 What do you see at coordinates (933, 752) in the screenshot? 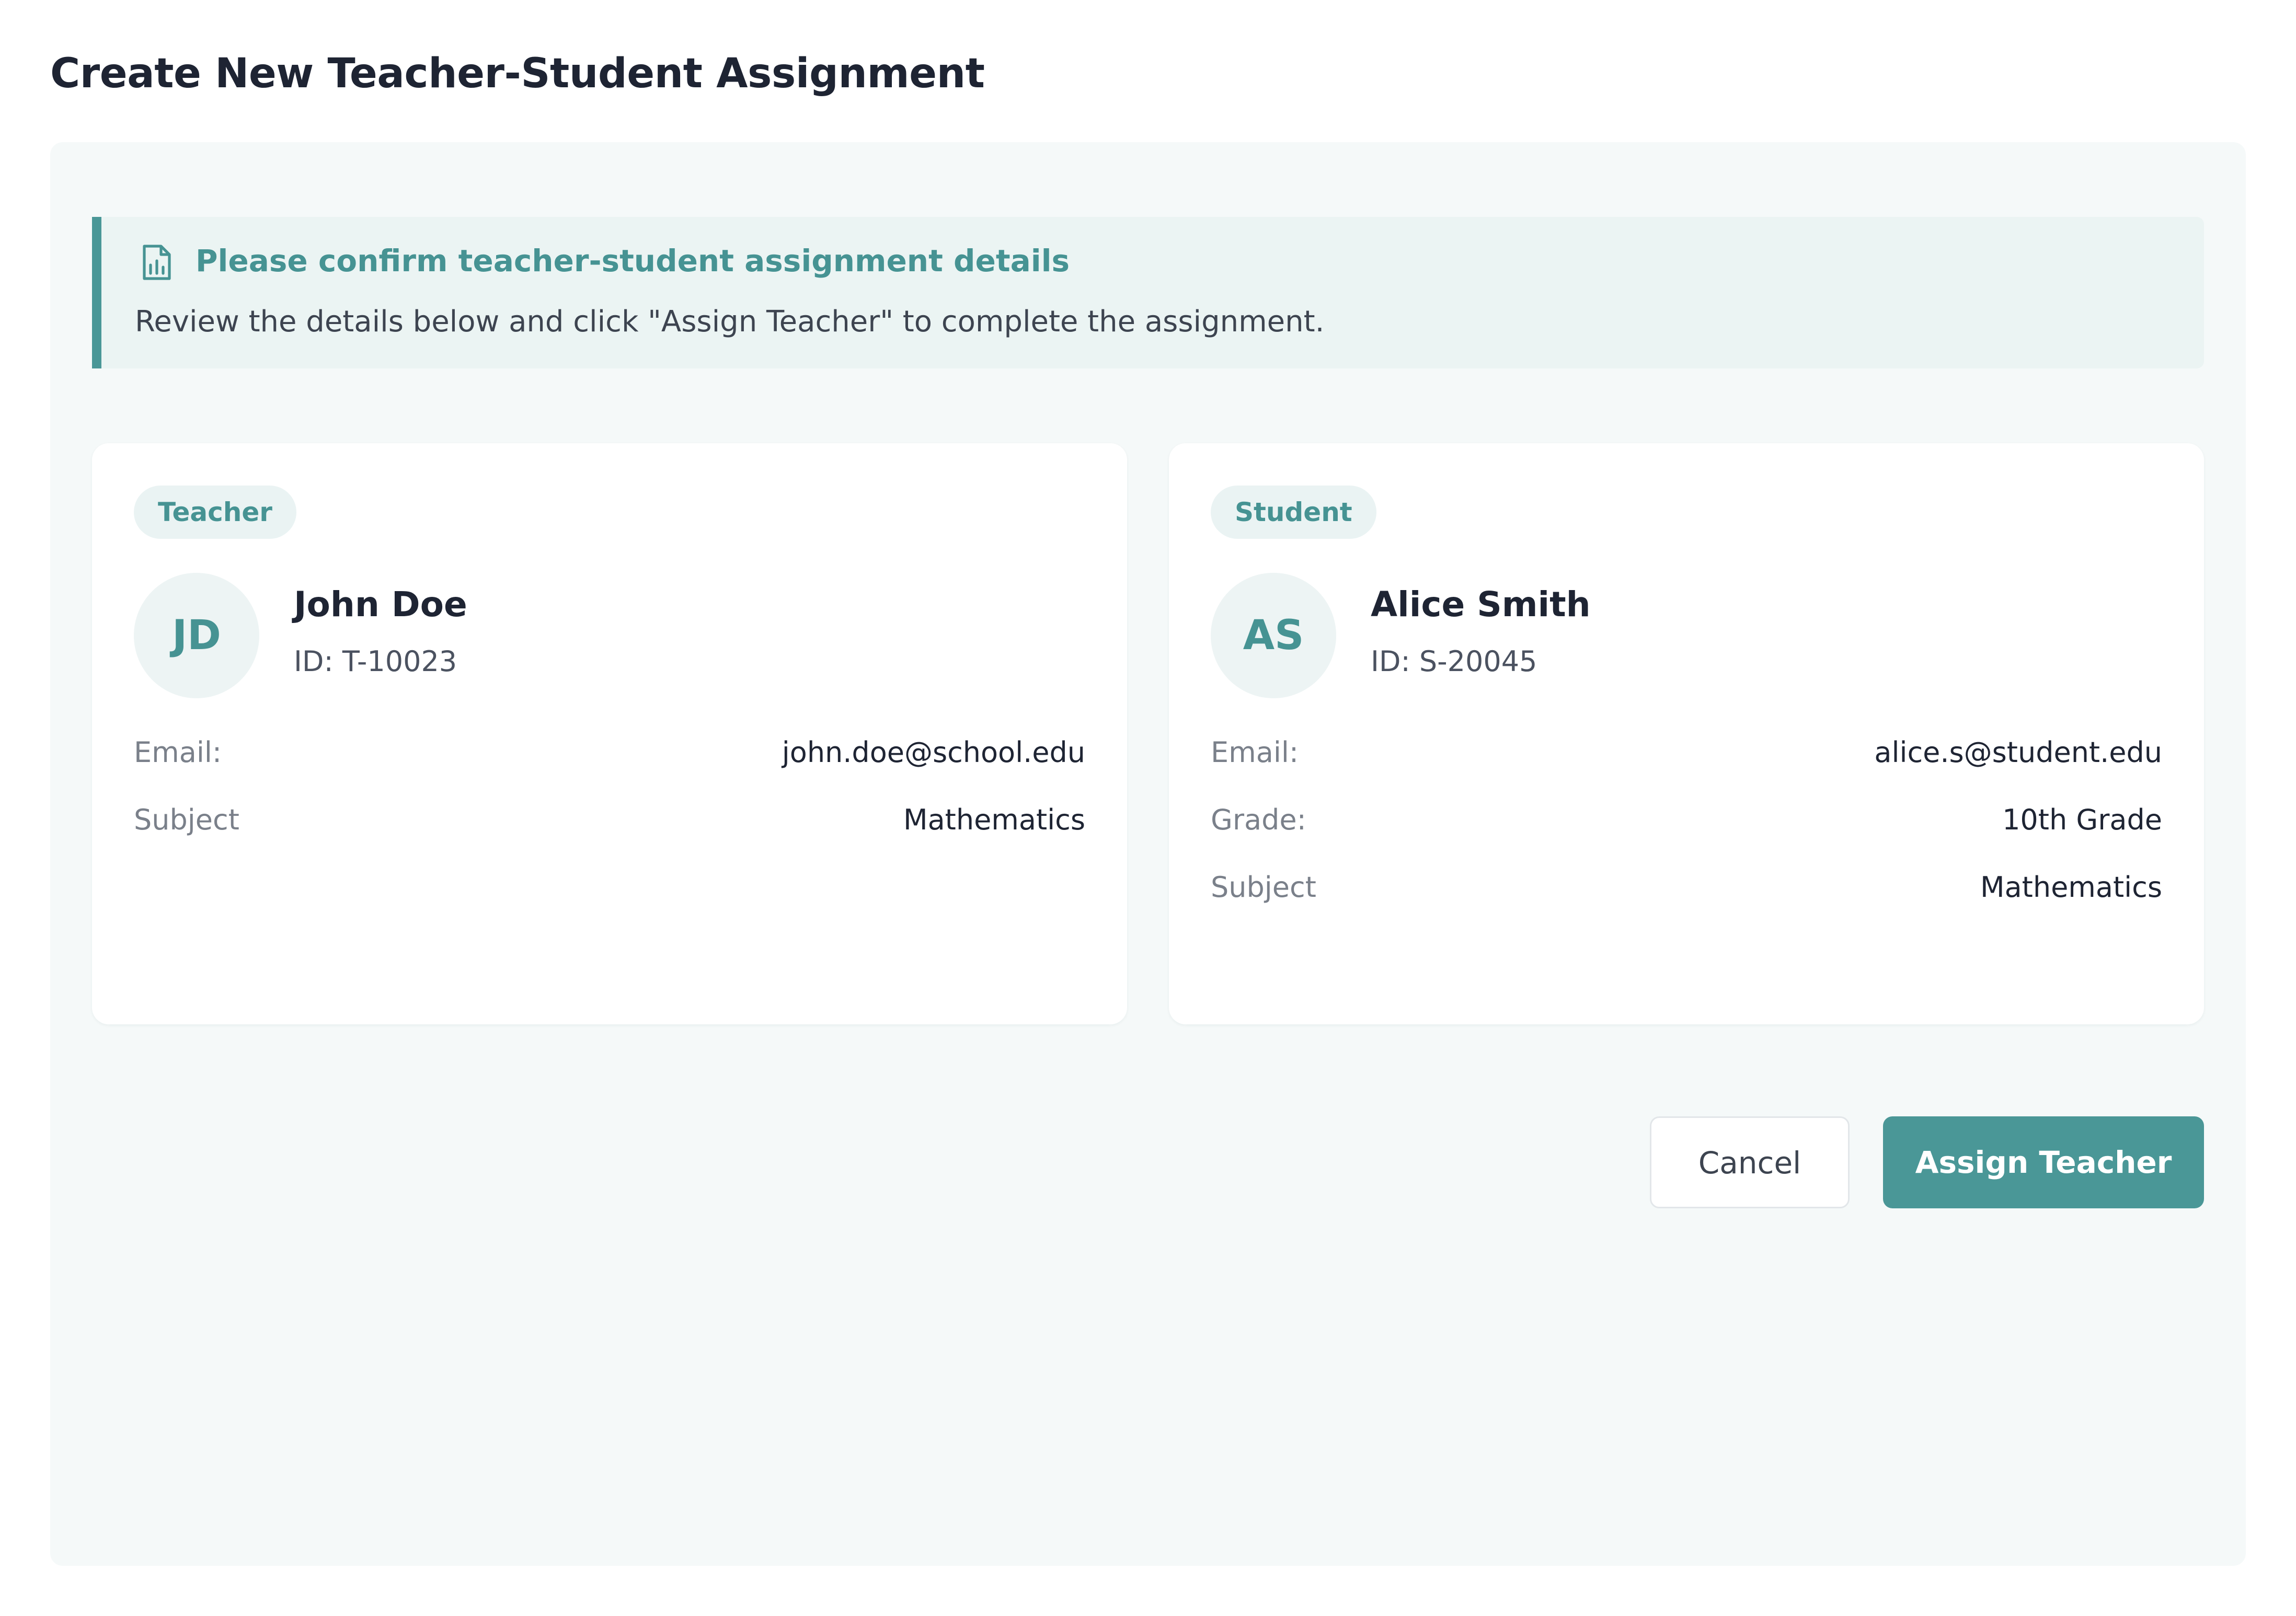
I see `teacher-email-value: john.doe@school.edu` at bounding box center [933, 752].